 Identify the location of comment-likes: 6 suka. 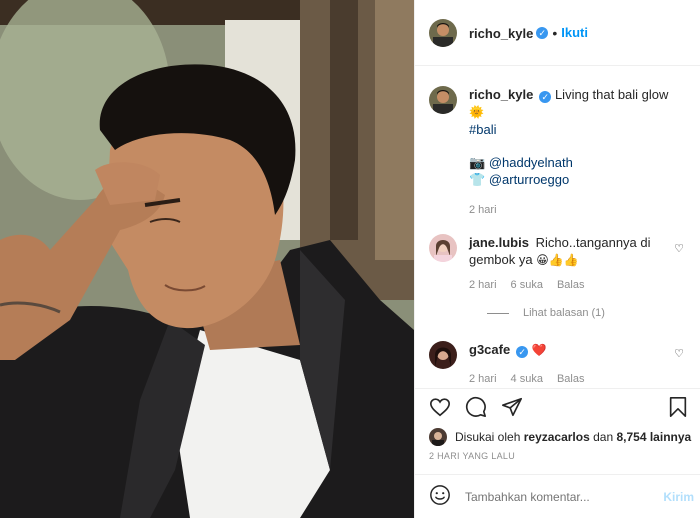
(527, 285).